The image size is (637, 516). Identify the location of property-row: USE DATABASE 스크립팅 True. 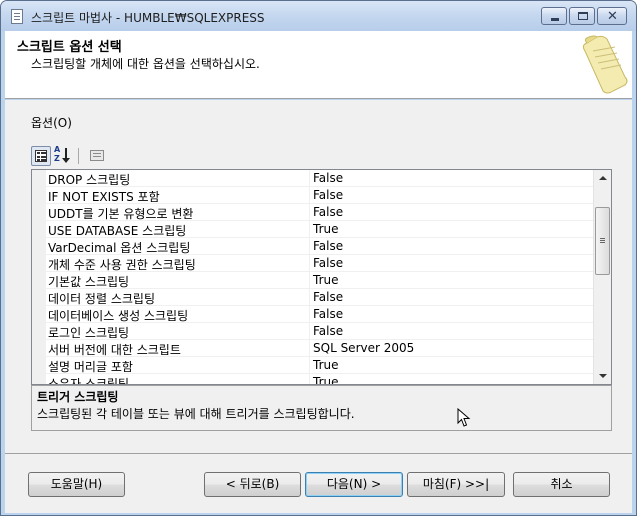
(312, 229).